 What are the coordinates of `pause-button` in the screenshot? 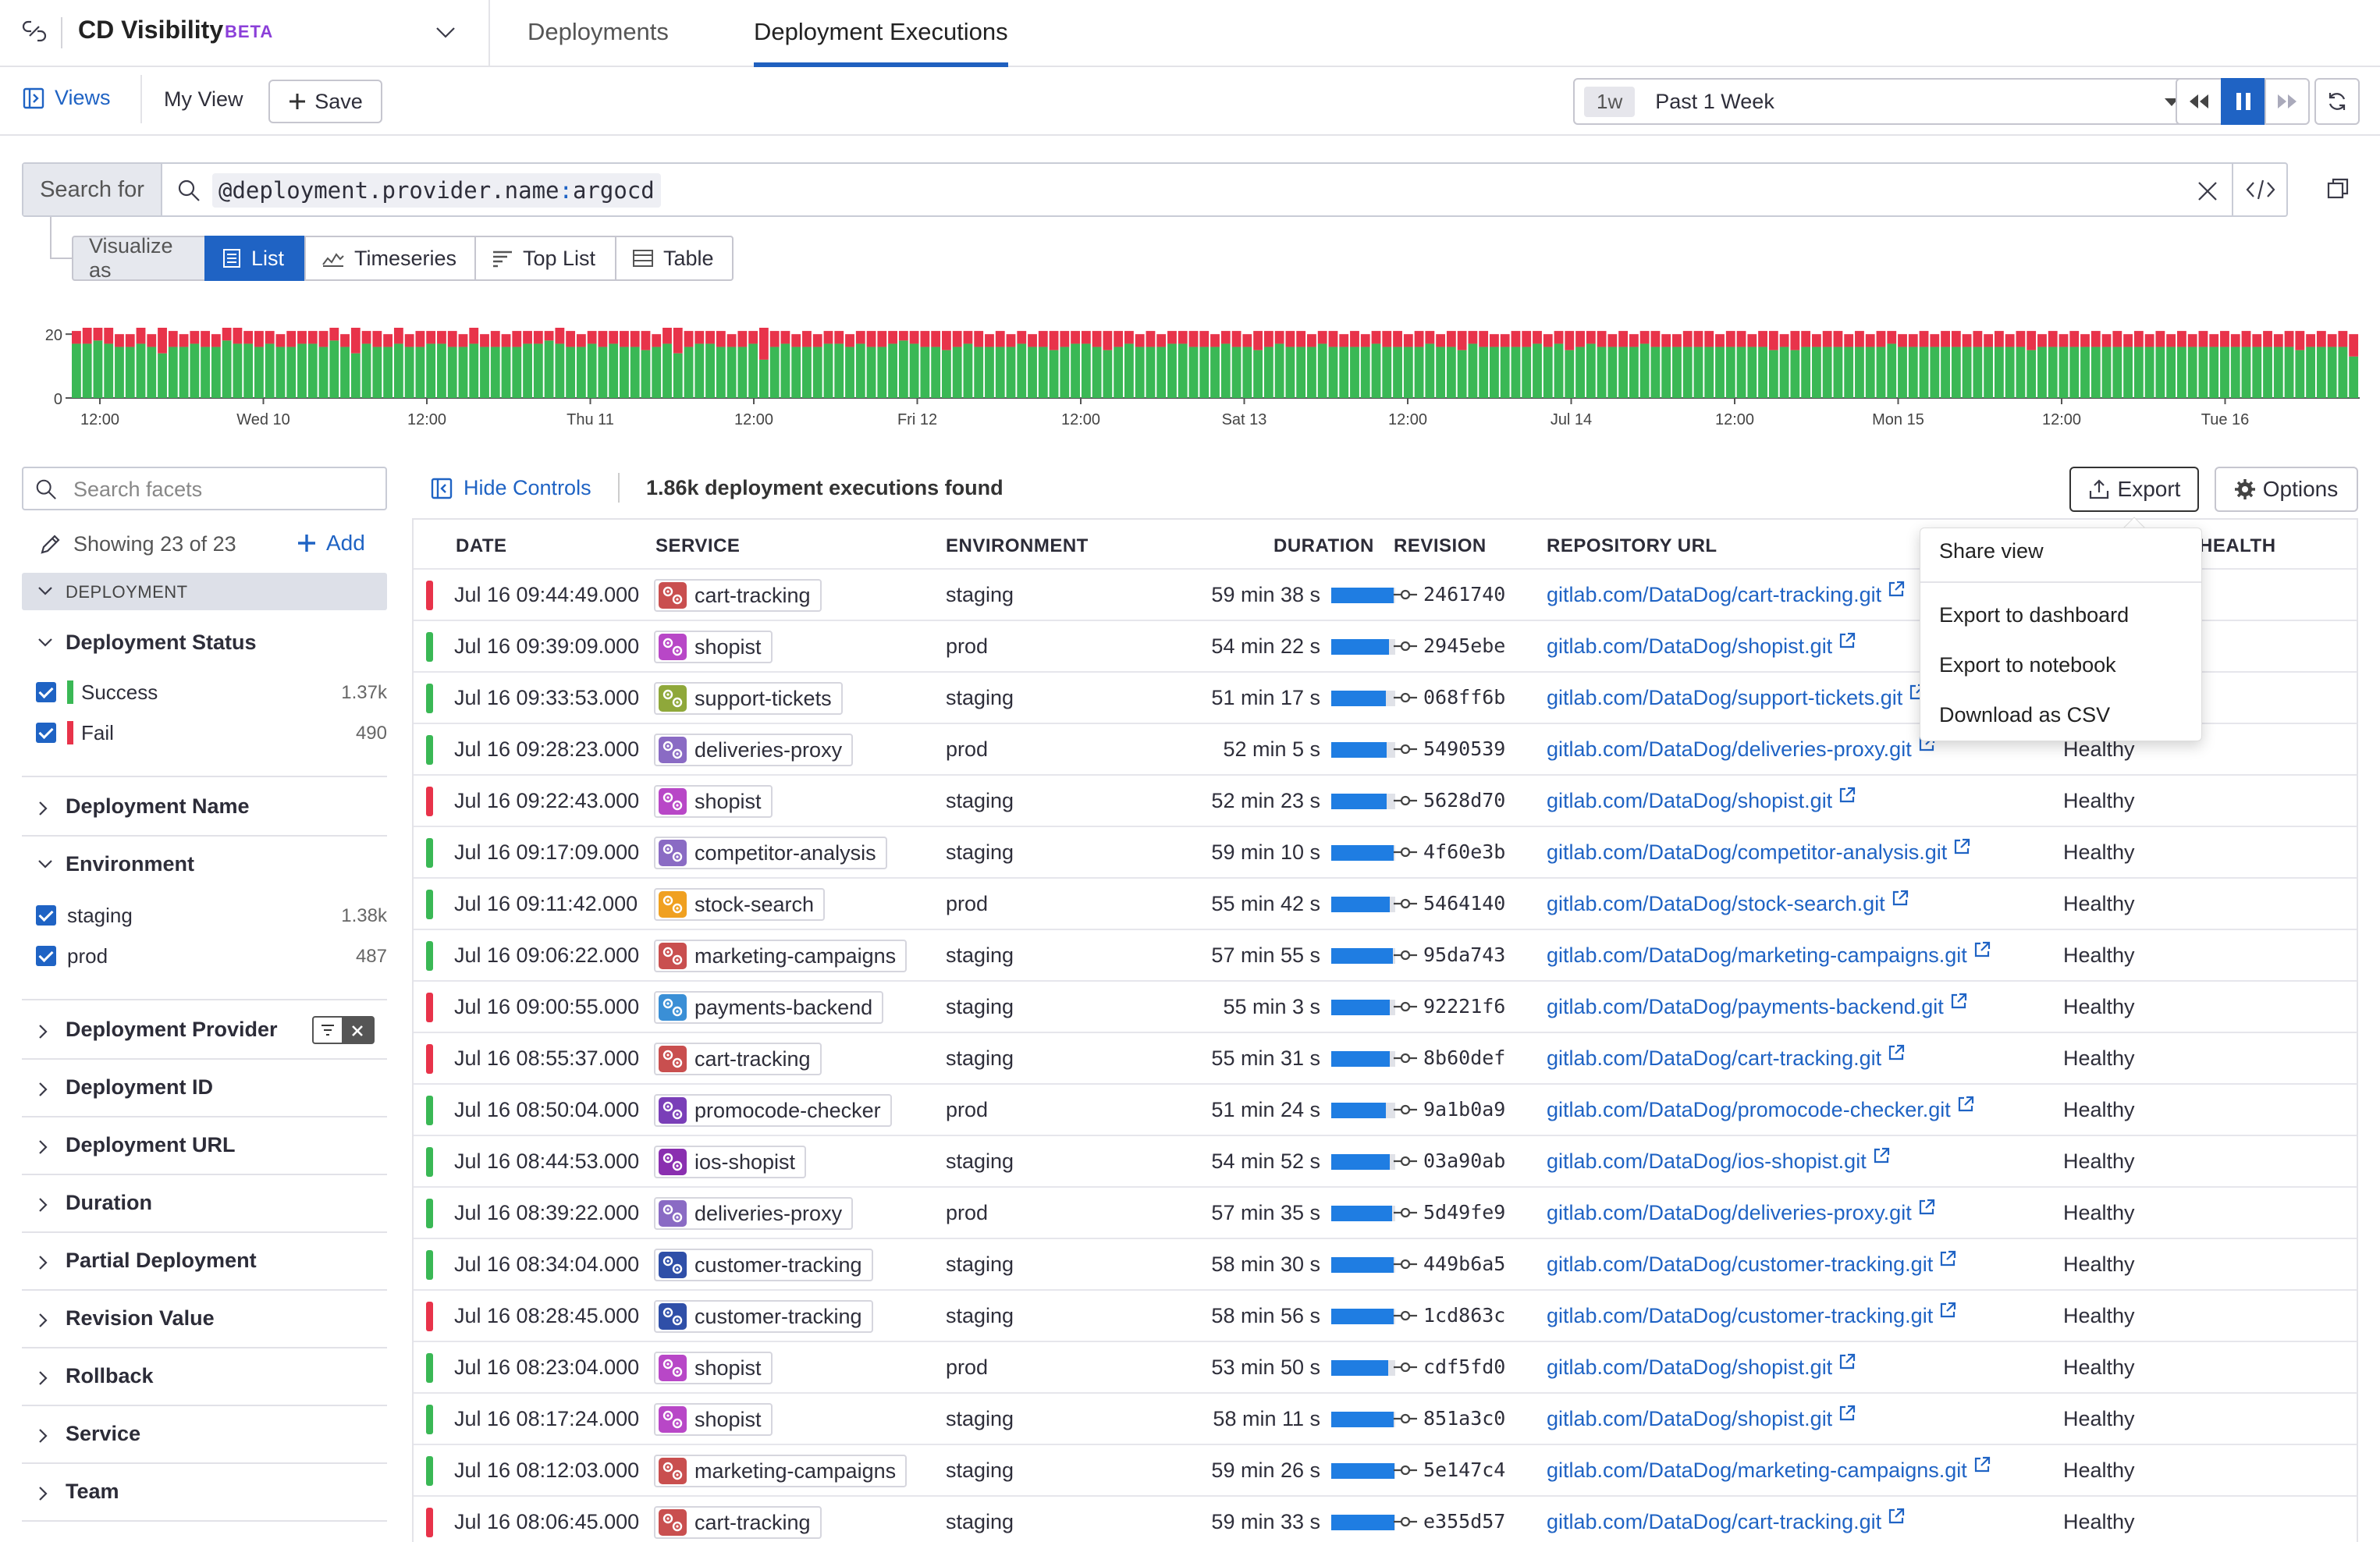 It's located at (2243, 102).